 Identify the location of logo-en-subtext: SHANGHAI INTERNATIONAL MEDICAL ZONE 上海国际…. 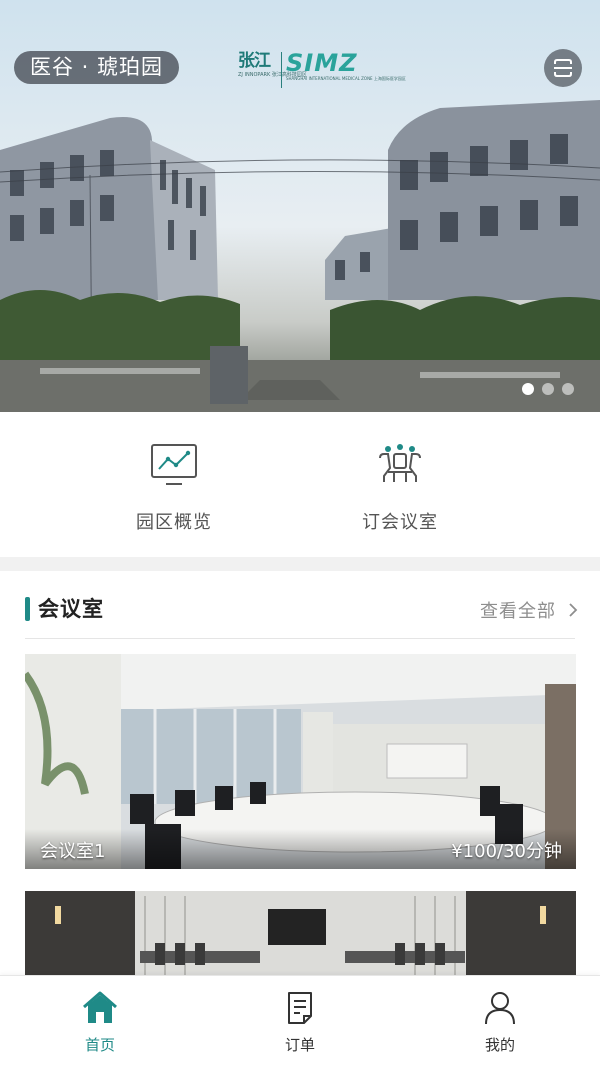
(346, 78).